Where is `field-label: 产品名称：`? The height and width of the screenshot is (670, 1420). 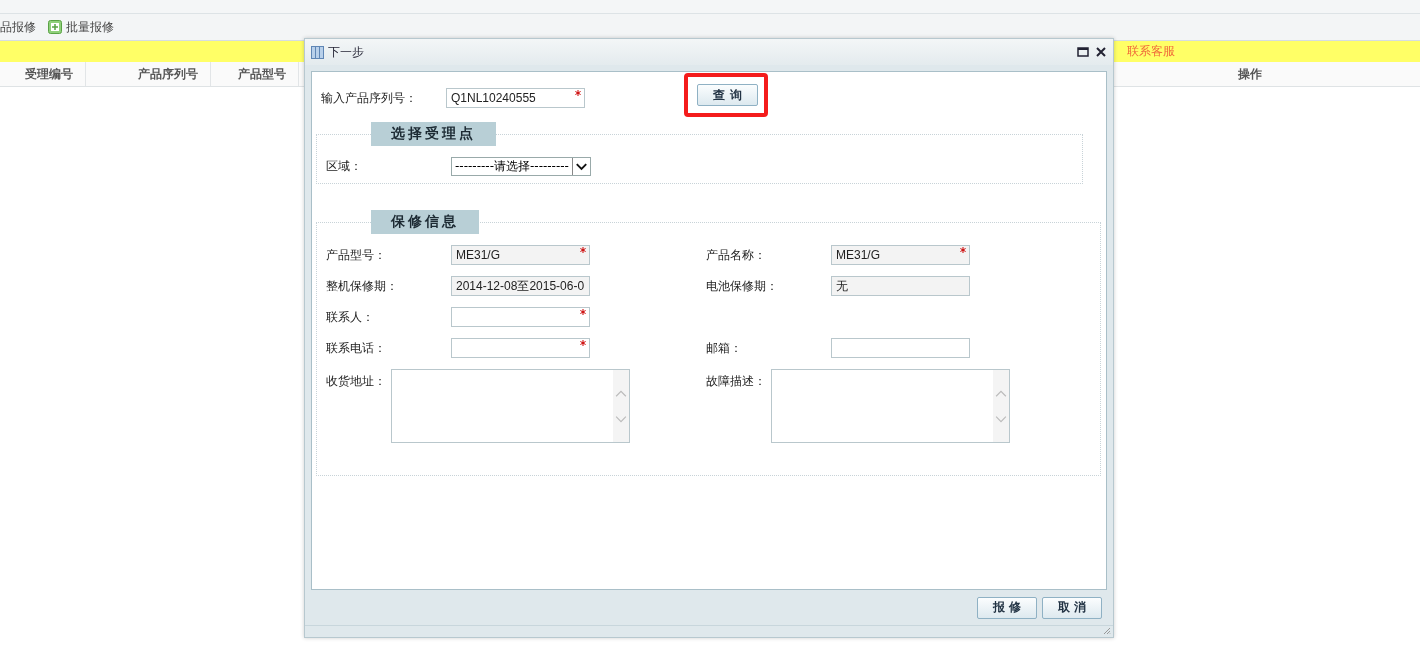 field-label: 产品名称： is located at coordinates (736, 255).